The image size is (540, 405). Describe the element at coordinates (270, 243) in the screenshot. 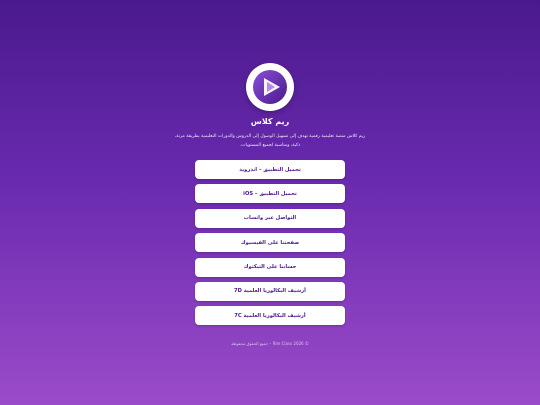

I see `facebook-page-button: صفحتنا على الفيسبوك` at that location.